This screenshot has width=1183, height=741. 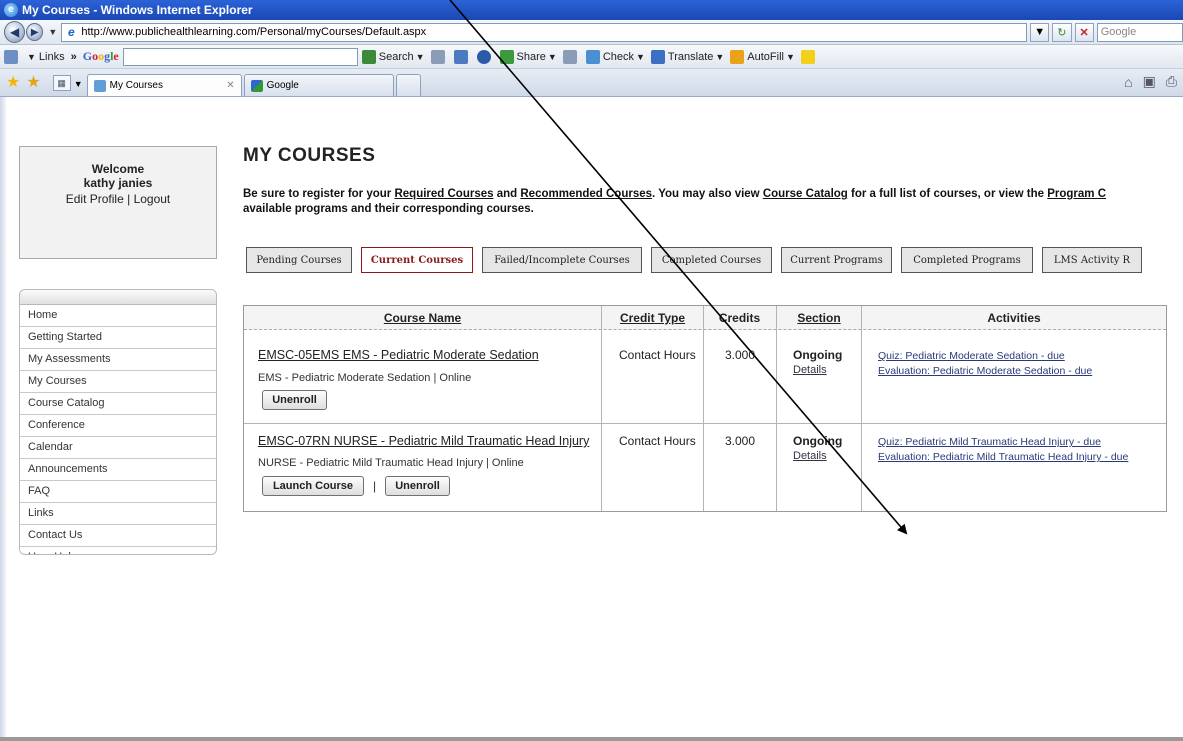 What do you see at coordinates (1128, 82) in the screenshot?
I see `home-icon: ⌂` at bounding box center [1128, 82].